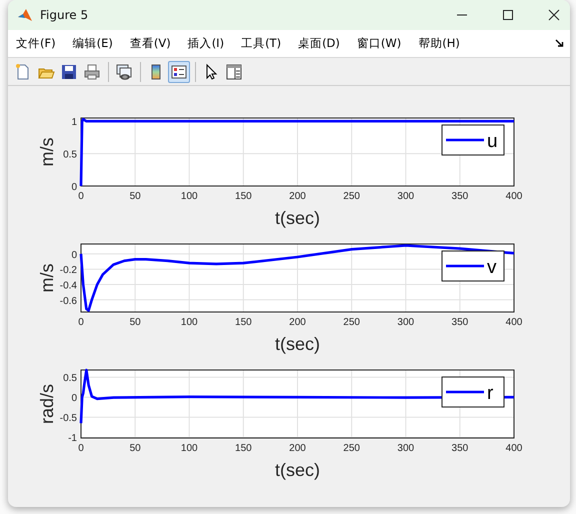 This screenshot has height=514, width=576. I want to click on maximize-icon, so click(508, 15).